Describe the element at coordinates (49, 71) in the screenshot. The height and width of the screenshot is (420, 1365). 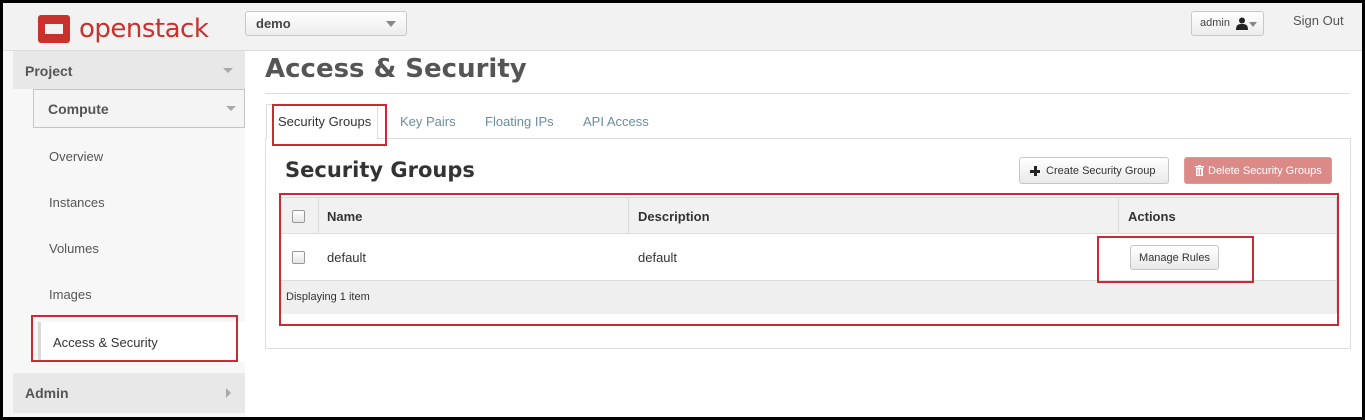
I see `sidebar-section-label: Project` at that location.